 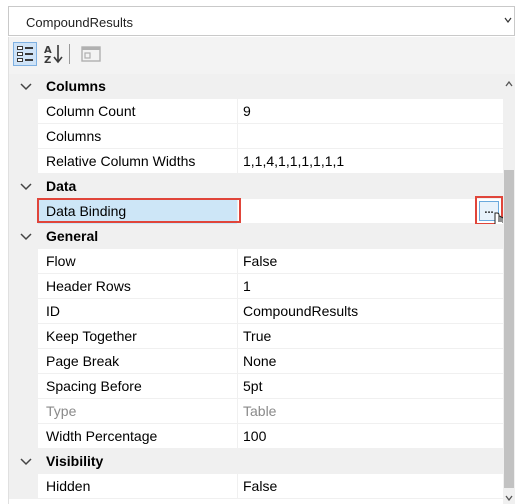 What do you see at coordinates (508, 20) in the screenshot?
I see `dropdown-arrow-icon` at bounding box center [508, 20].